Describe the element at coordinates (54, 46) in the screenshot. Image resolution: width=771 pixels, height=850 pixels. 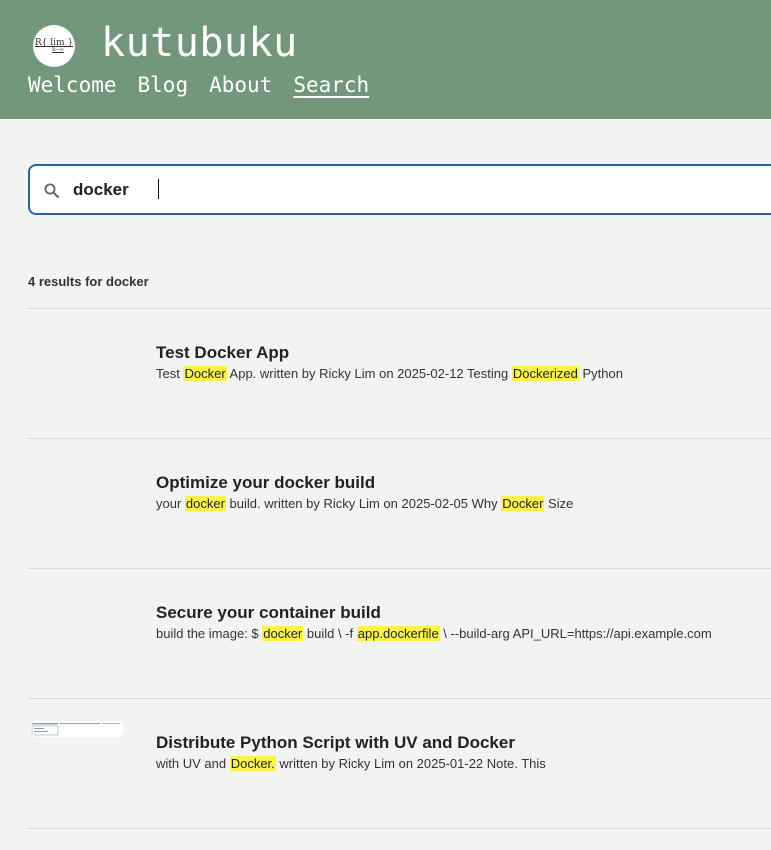
I see `site-logo: R{ lim } R→∞` at that location.